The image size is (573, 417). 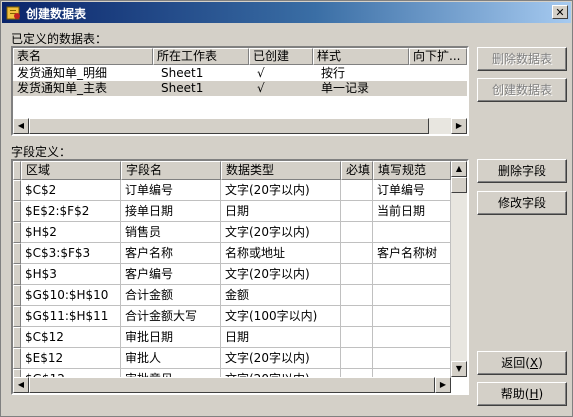 I want to click on table-row: 发货通知单_明细 Sheet1 √ 按行, so click(x=240, y=73).